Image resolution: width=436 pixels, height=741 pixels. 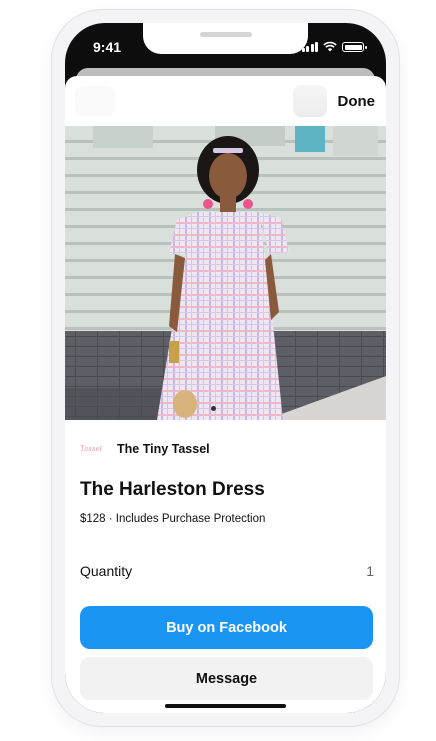 What do you see at coordinates (310, 101) in the screenshot?
I see `header-placeholder-right` at bounding box center [310, 101].